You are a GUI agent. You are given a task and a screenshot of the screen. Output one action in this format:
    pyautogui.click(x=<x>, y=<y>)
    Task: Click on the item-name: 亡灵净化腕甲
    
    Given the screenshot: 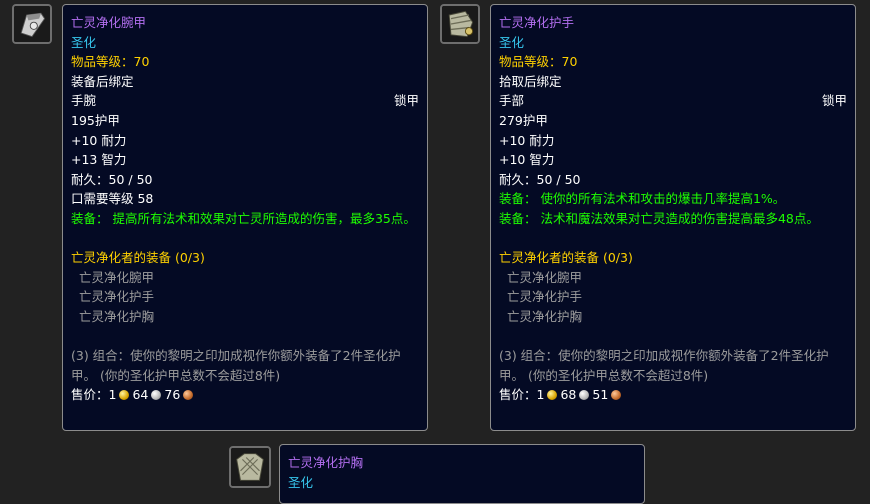 What is the action you would take?
    pyautogui.click(x=109, y=22)
    